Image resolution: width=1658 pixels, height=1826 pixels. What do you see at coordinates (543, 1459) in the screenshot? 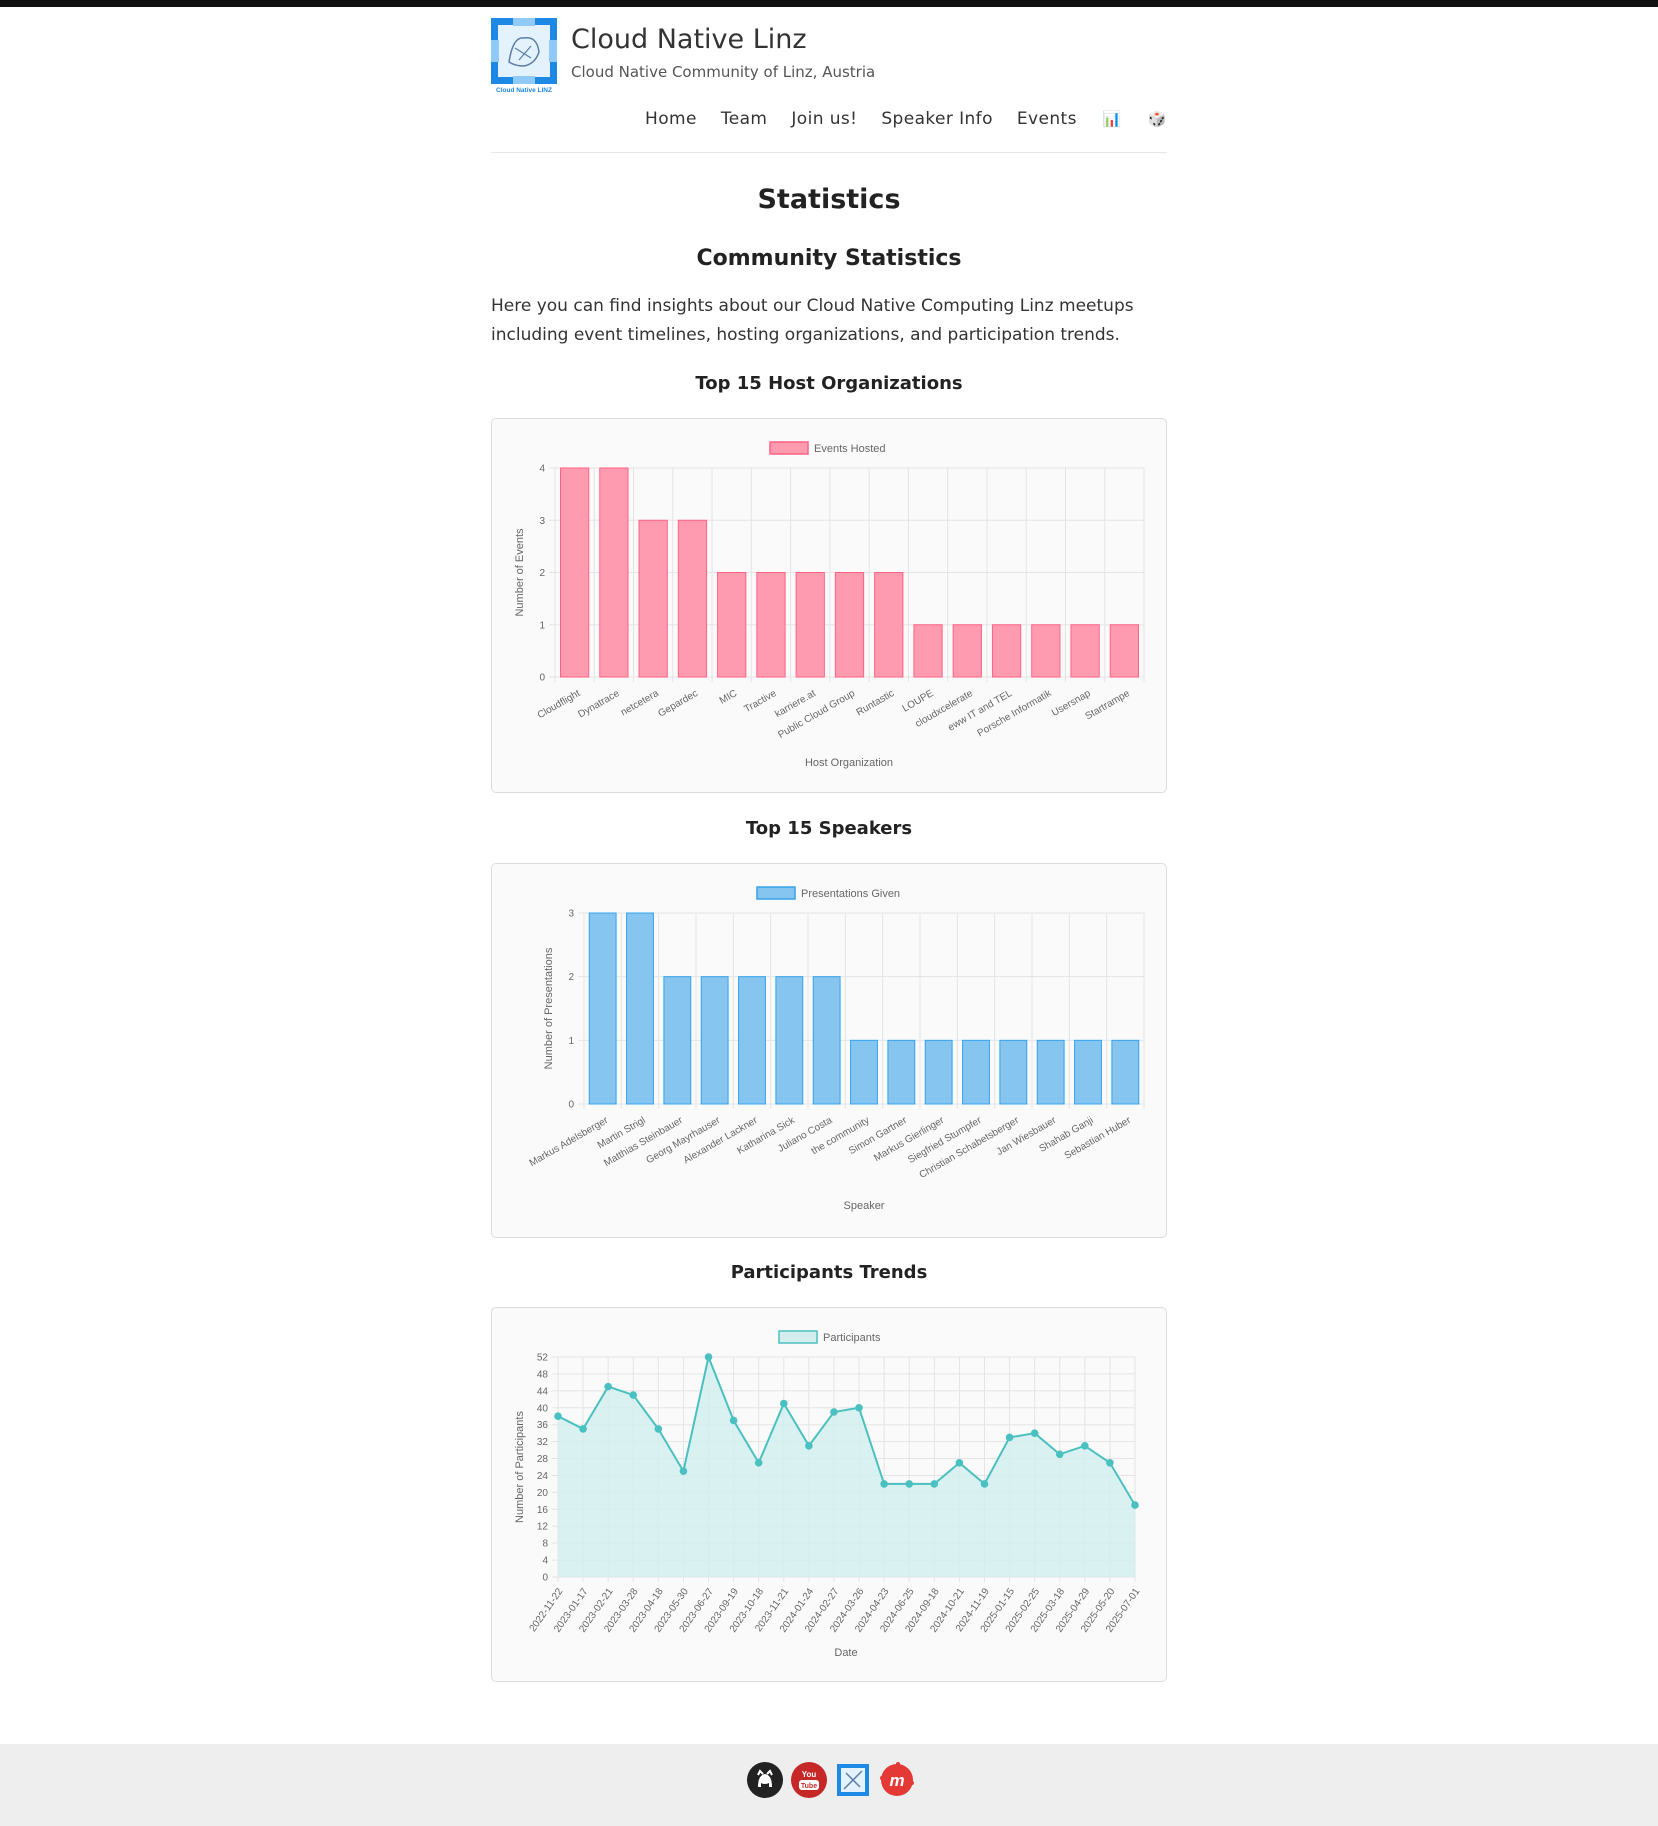
I see `y-tick-label: 28` at bounding box center [543, 1459].